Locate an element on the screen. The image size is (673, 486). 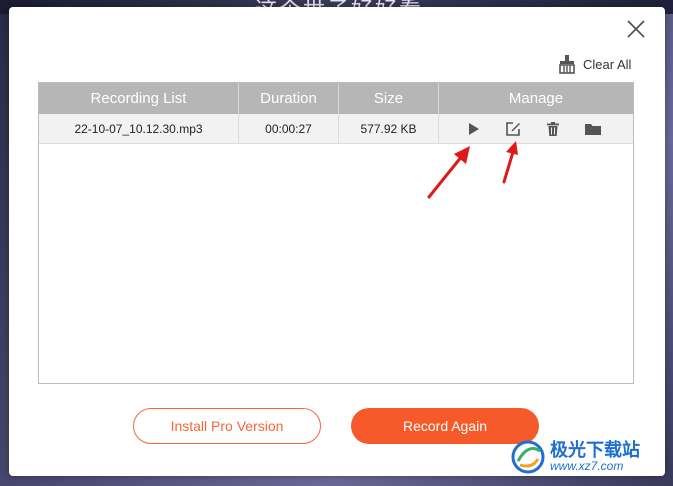
trash-icon is located at coordinates (553, 128).